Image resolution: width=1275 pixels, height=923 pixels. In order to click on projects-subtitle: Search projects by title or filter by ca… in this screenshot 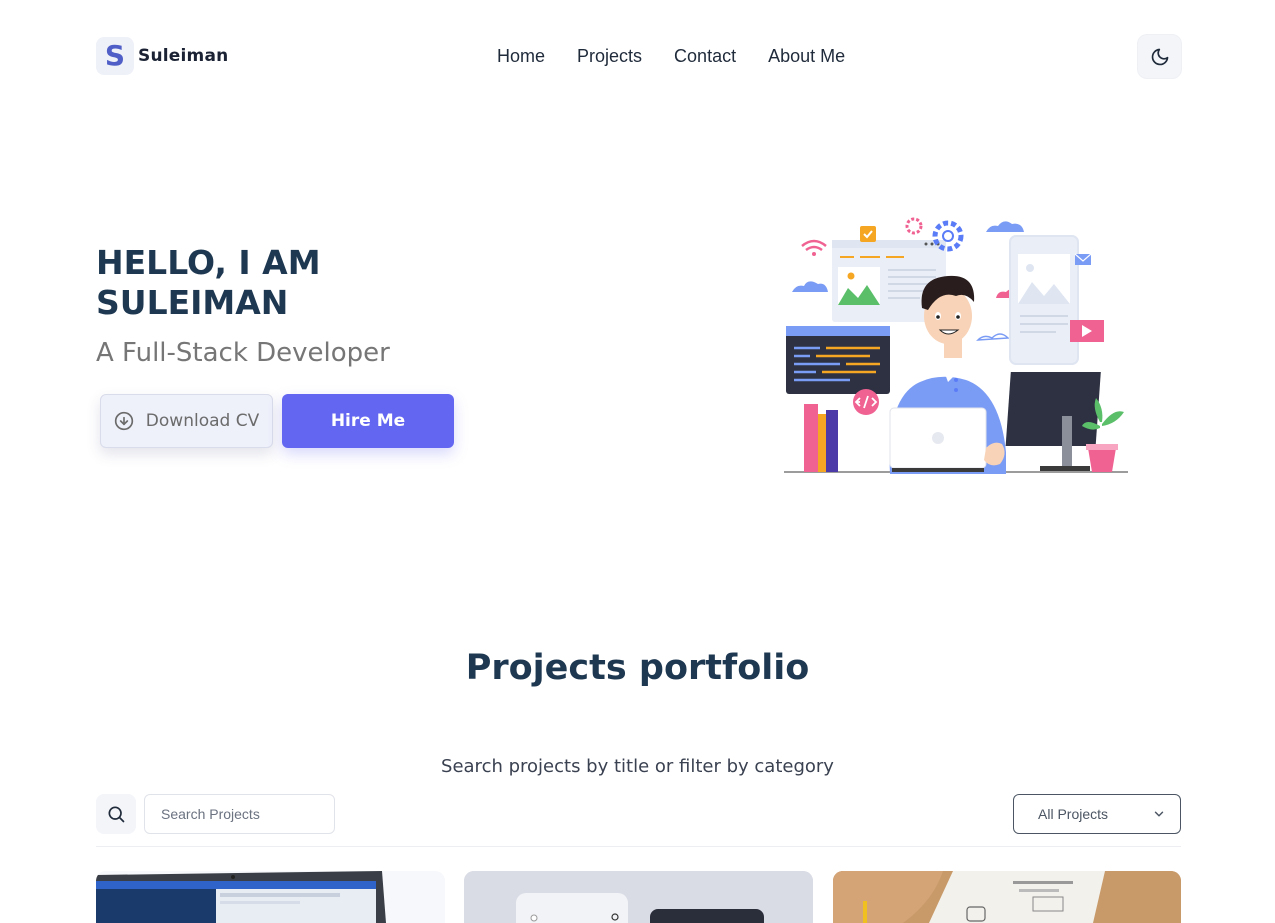, I will do `click(637, 766)`.